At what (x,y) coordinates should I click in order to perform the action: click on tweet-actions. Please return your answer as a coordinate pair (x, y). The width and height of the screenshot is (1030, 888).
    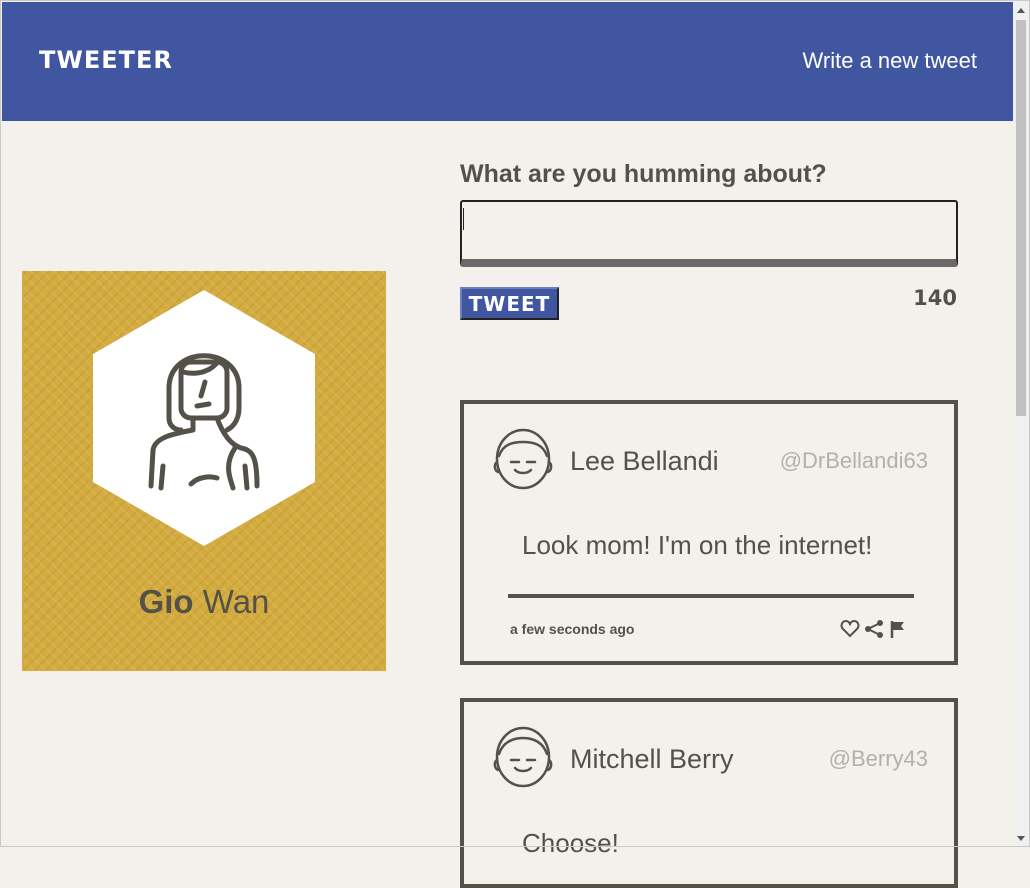
    Looking at the image, I should click on (874, 629).